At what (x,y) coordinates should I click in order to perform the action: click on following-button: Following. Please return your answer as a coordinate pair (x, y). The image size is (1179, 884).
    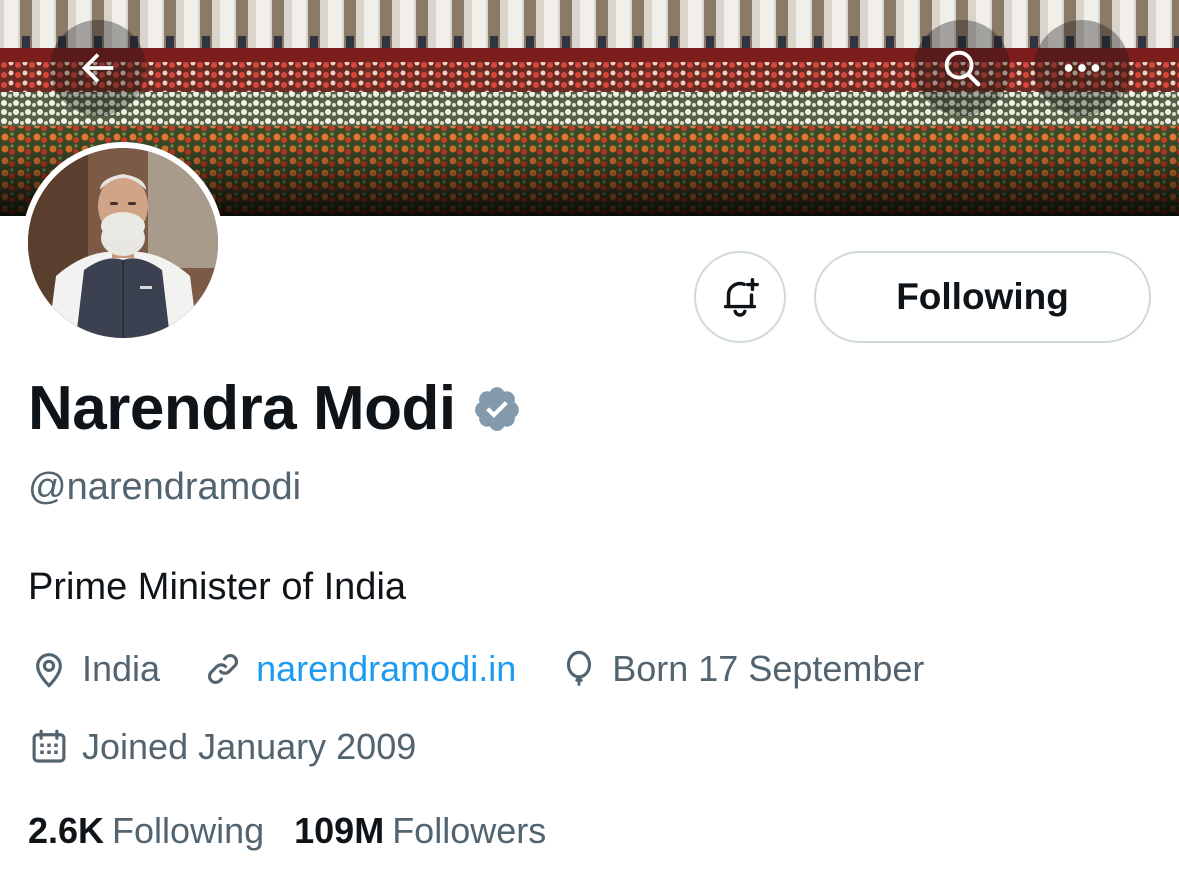
    Looking at the image, I should click on (982, 297).